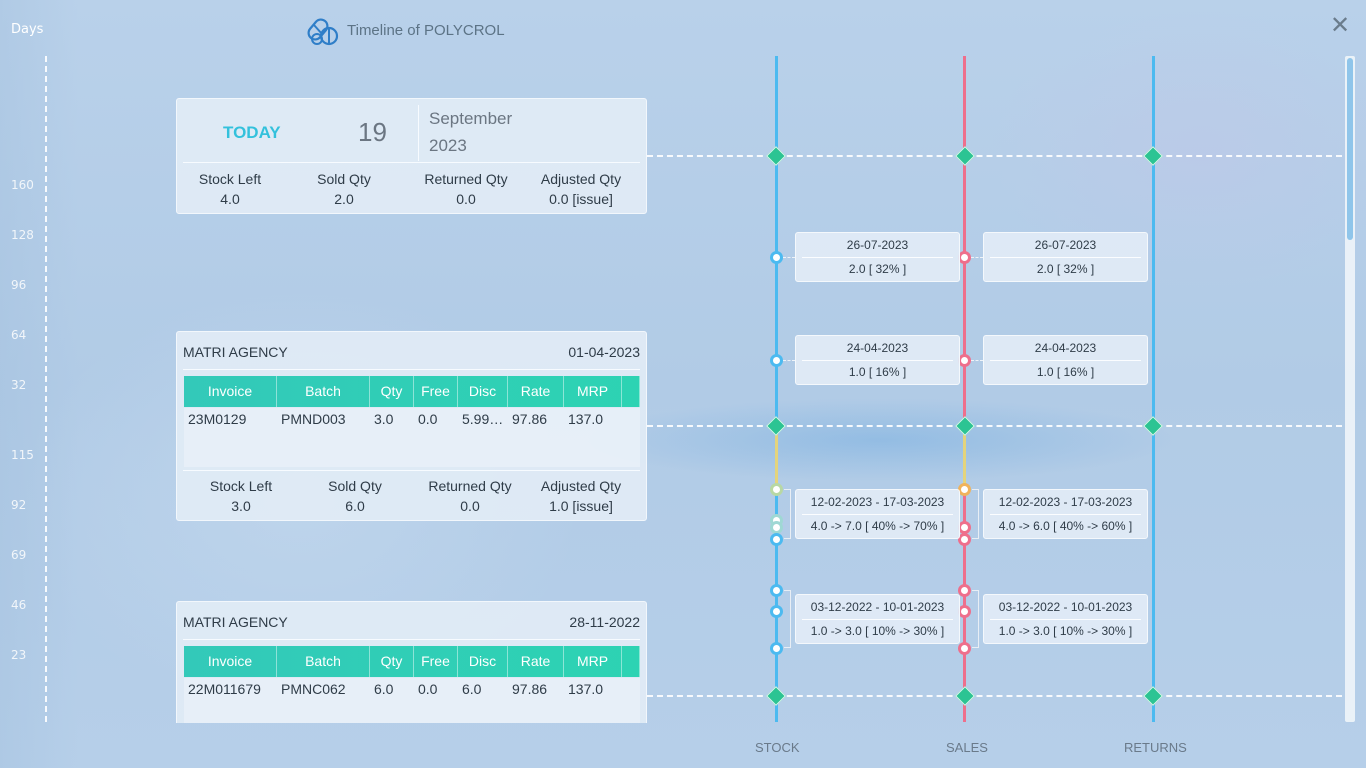 This screenshot has width=1366, height=768. Describe the element at coordinates (224, 689) in the screenshot. I see `invoice-cell: 22M011679` at that location.